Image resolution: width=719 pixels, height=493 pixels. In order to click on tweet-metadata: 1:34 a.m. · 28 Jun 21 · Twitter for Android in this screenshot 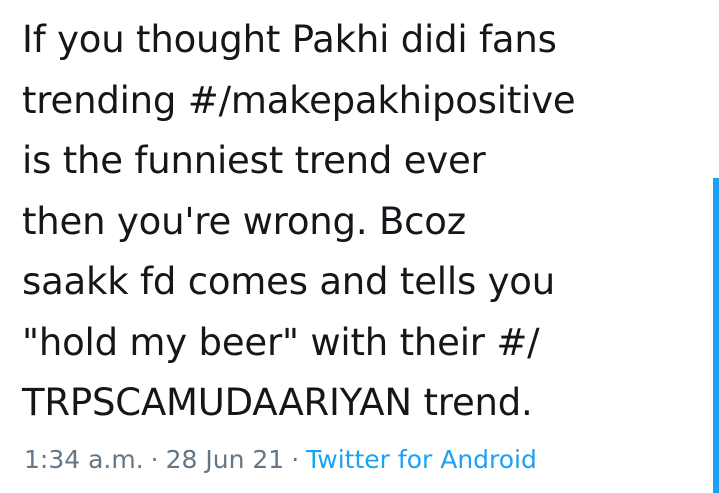, I will do `click(280, 460)`.